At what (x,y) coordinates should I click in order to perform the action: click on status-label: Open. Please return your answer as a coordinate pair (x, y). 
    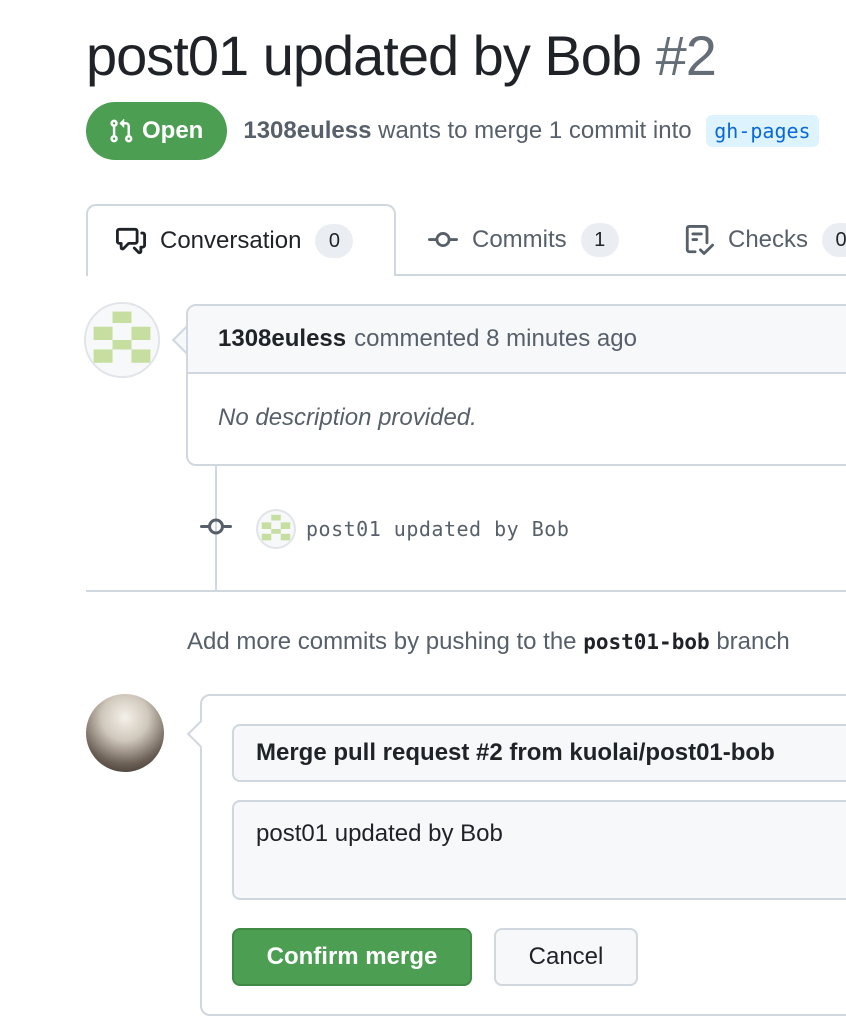
    Looking at the image, I should click on (173, 130).